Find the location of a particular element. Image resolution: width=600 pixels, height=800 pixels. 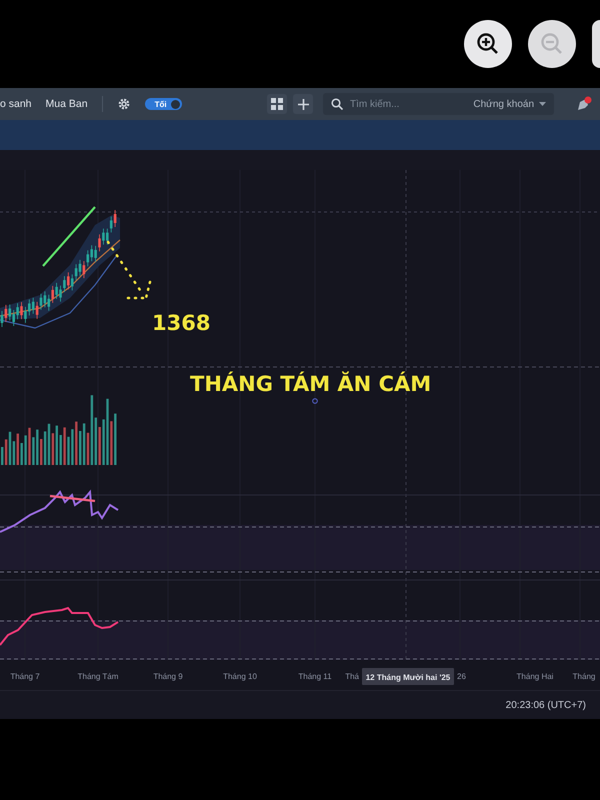

add-button is located at coordinates (303, 104).